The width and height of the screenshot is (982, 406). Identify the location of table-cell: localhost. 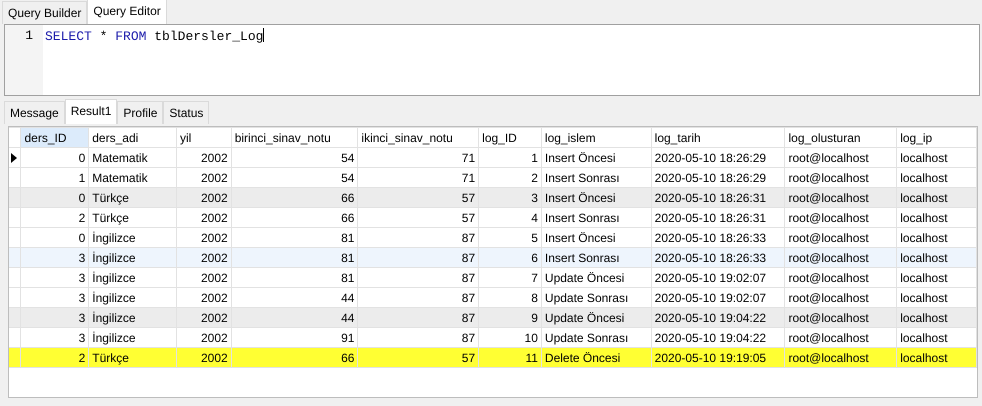
(936, 358).